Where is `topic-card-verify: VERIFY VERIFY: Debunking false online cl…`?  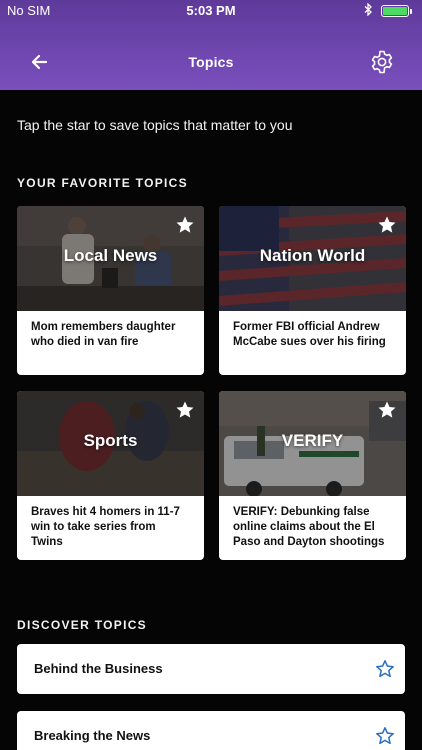
topic-card-verify: VERIFY VERIFY: Debunking false online cl… is located at coordinates (312, 475).